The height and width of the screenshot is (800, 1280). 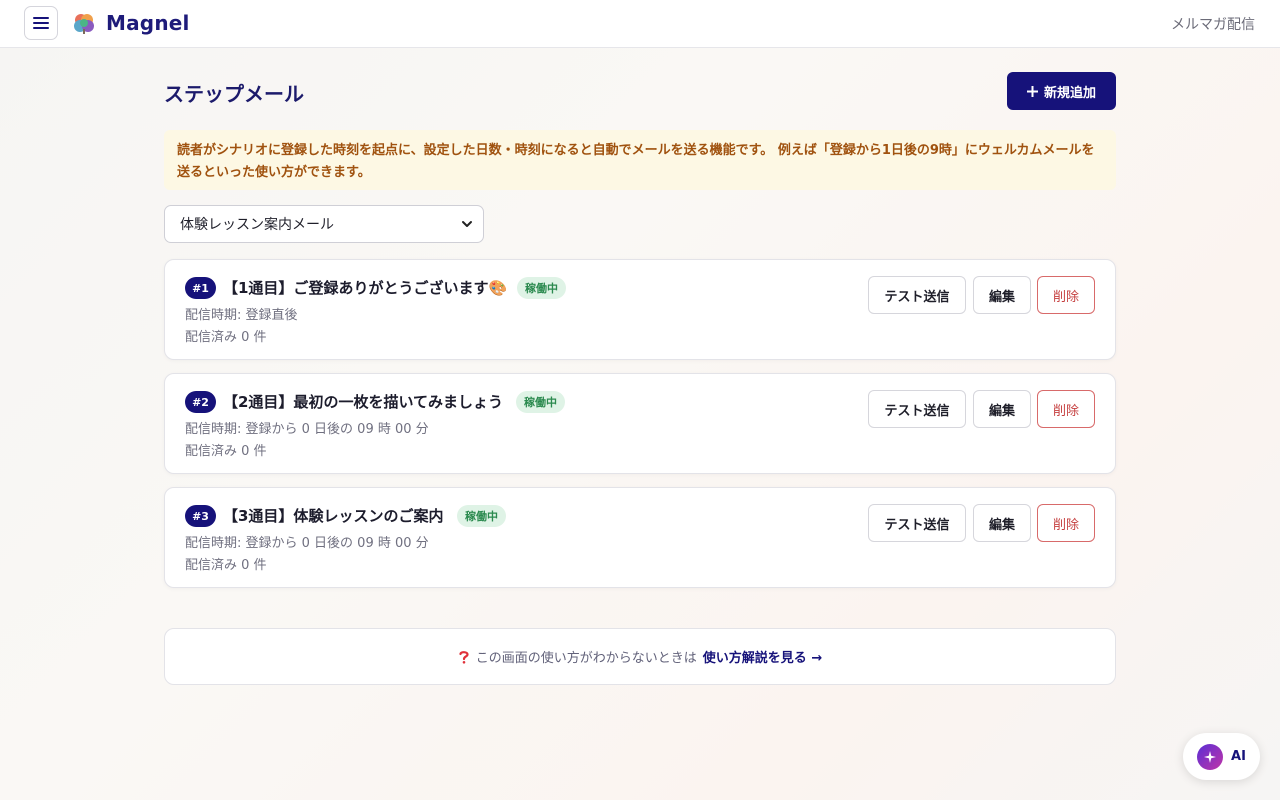 I want to click on app-name: Magnel, so click(x=148, y=23).